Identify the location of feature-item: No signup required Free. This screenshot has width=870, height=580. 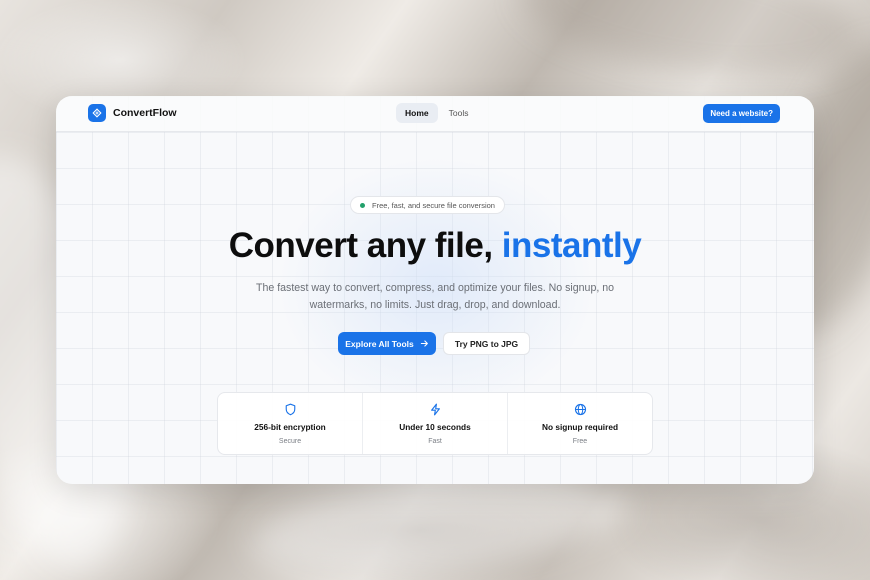
(579, 423).